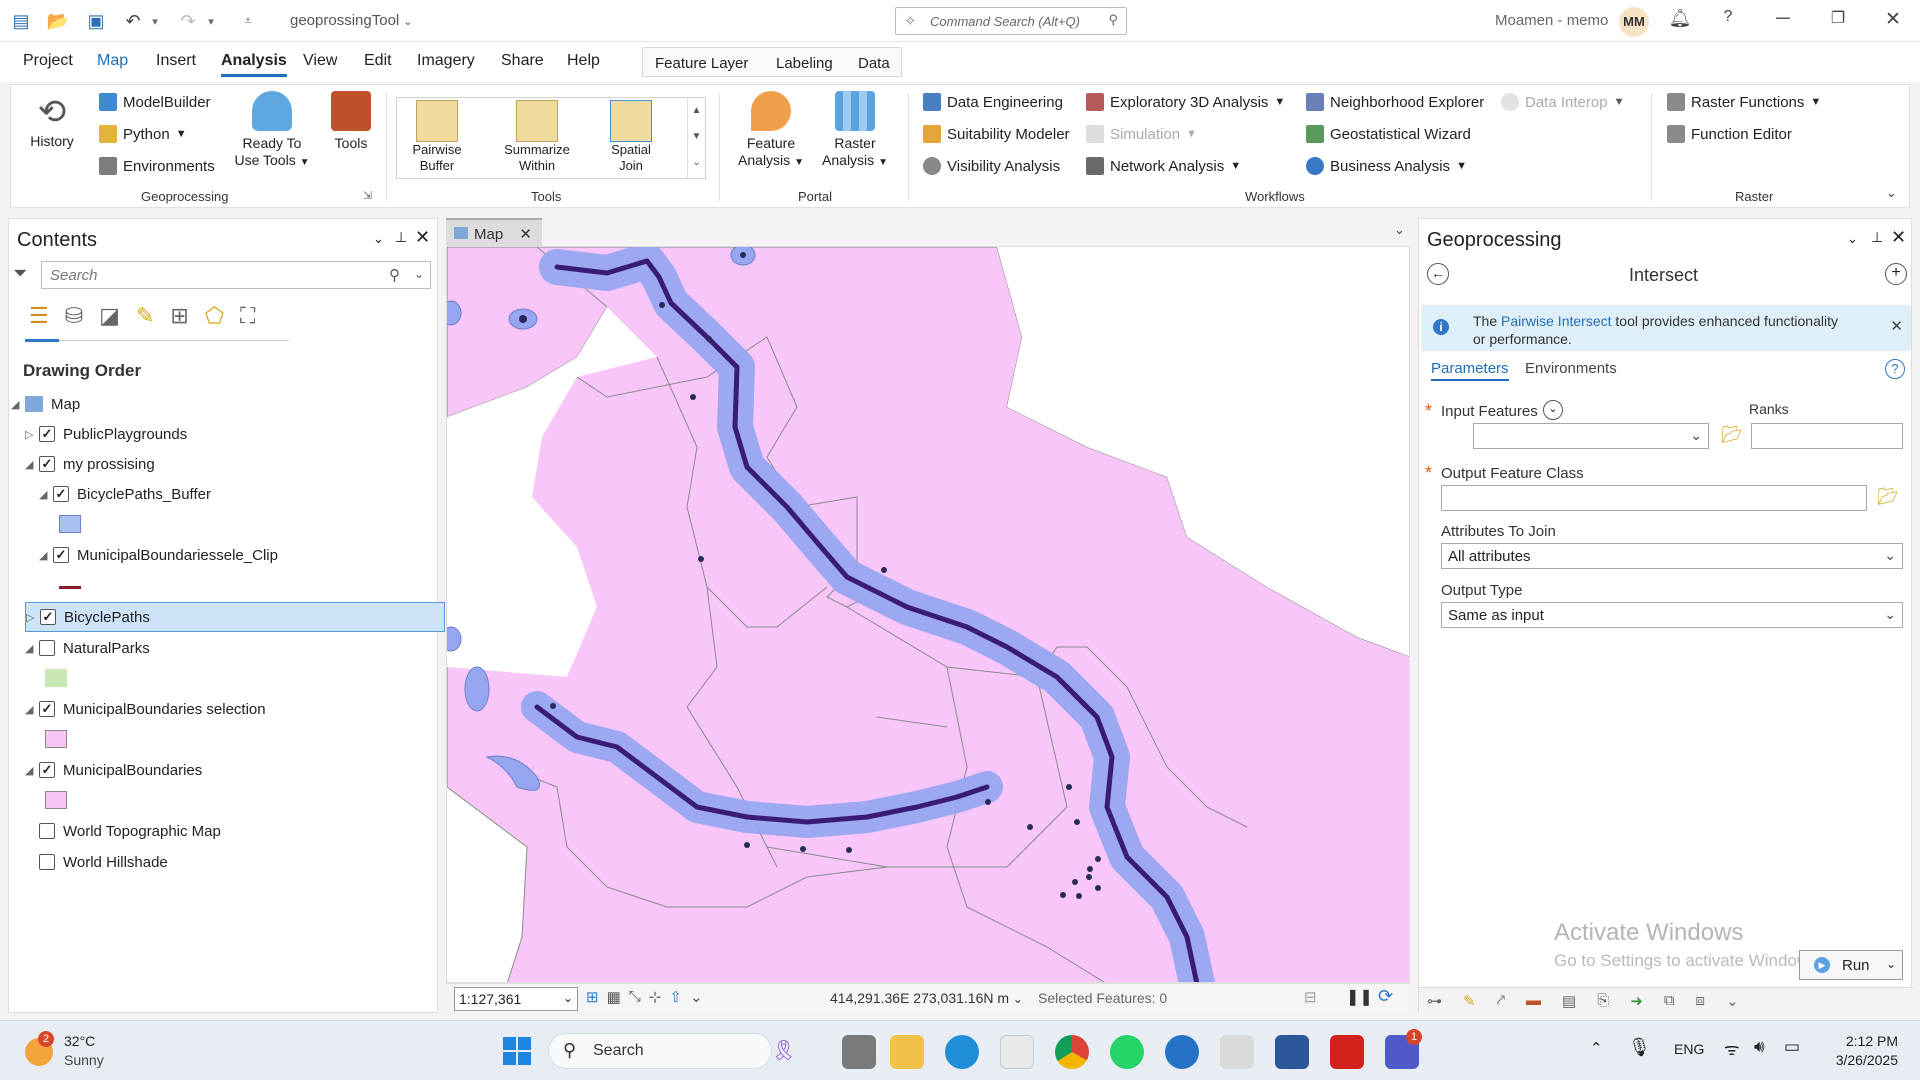 The height and width of the screenshot is (1080, 1920). I want to click on layer-municipal-clip: ◢ ✓ MunicipalBoundariessele_Clip, so click(223, 555).